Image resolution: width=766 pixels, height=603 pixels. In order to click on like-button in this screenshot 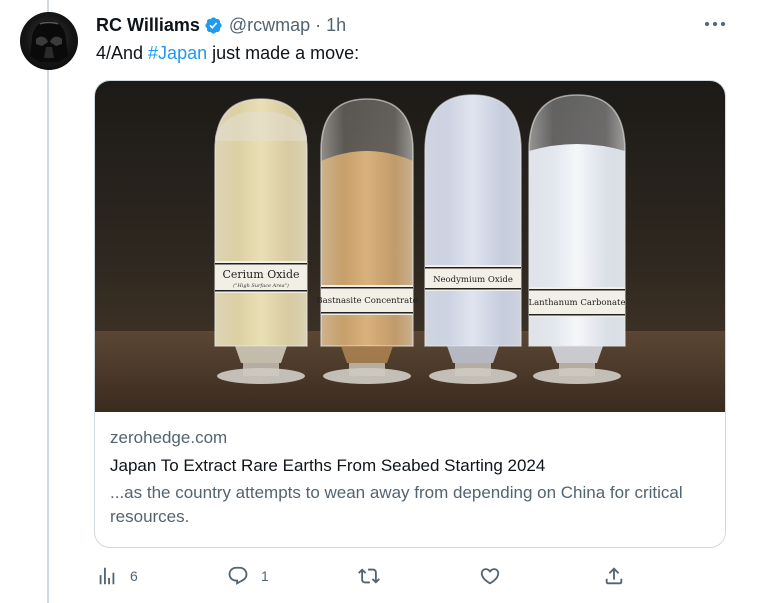, I will do `click(490, 576)`.